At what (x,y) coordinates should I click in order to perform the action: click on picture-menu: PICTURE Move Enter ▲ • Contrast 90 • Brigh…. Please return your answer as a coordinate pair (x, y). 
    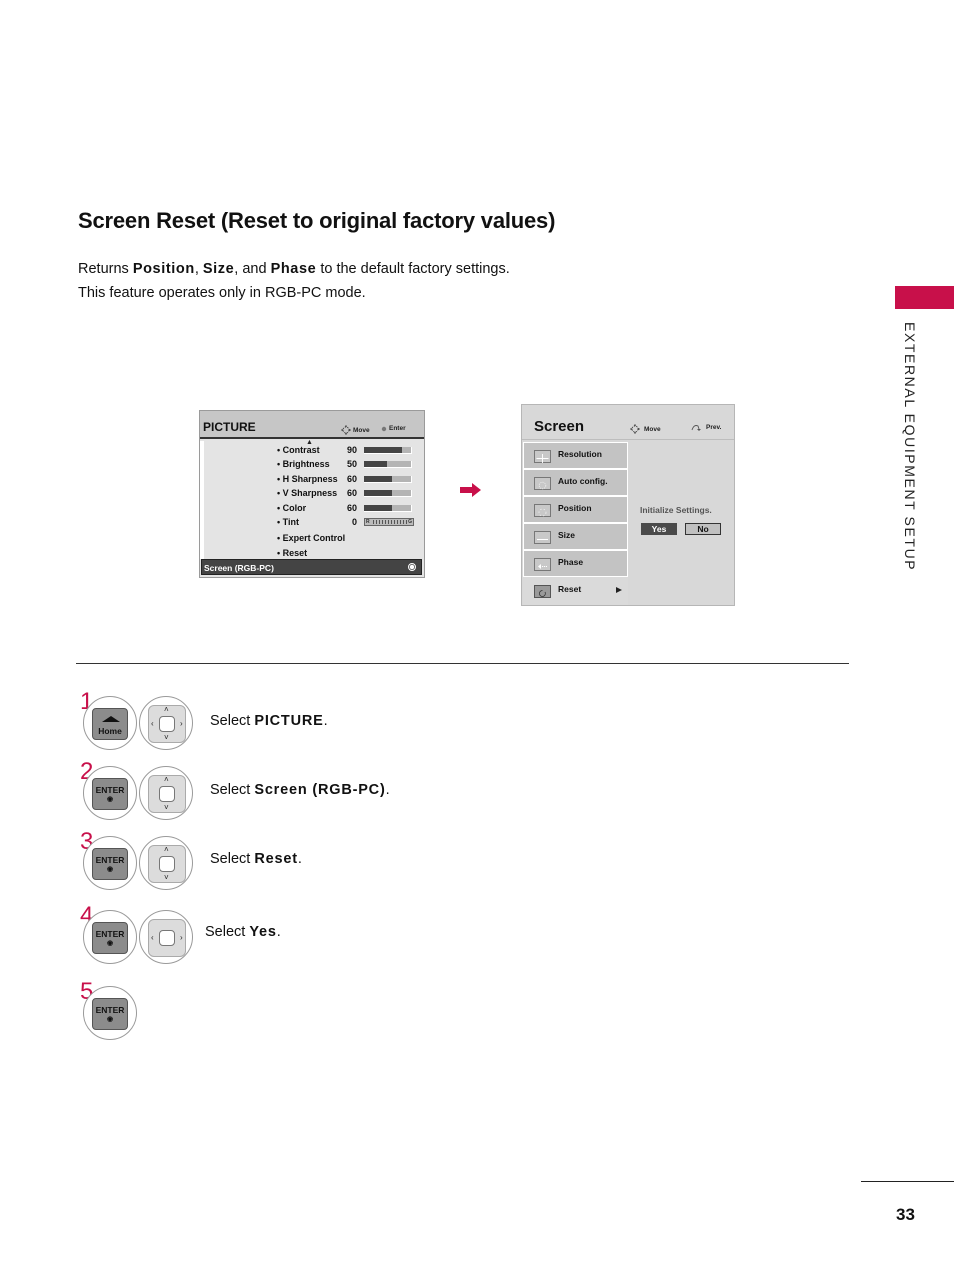
    Looking at the image, I should click on (312, 494).